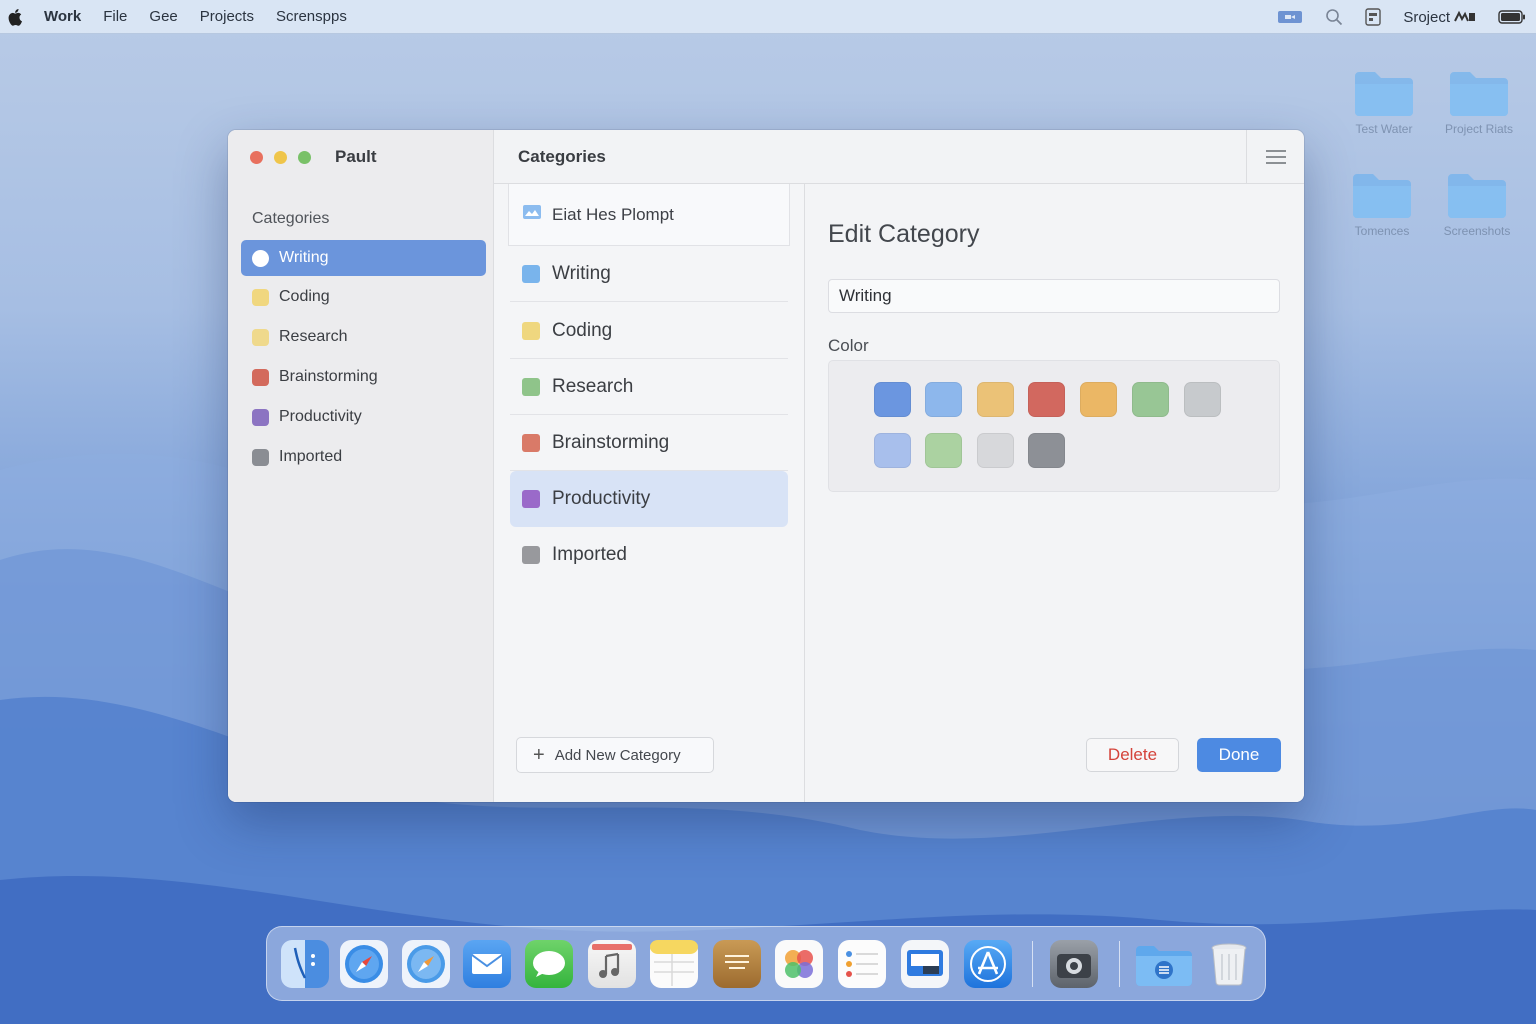 The image size is (1536, 1024). What do you see at coordinates (649, 331) in the screenshot?
I see `list-item-coding: Coding` at bounding box center [649, 331].